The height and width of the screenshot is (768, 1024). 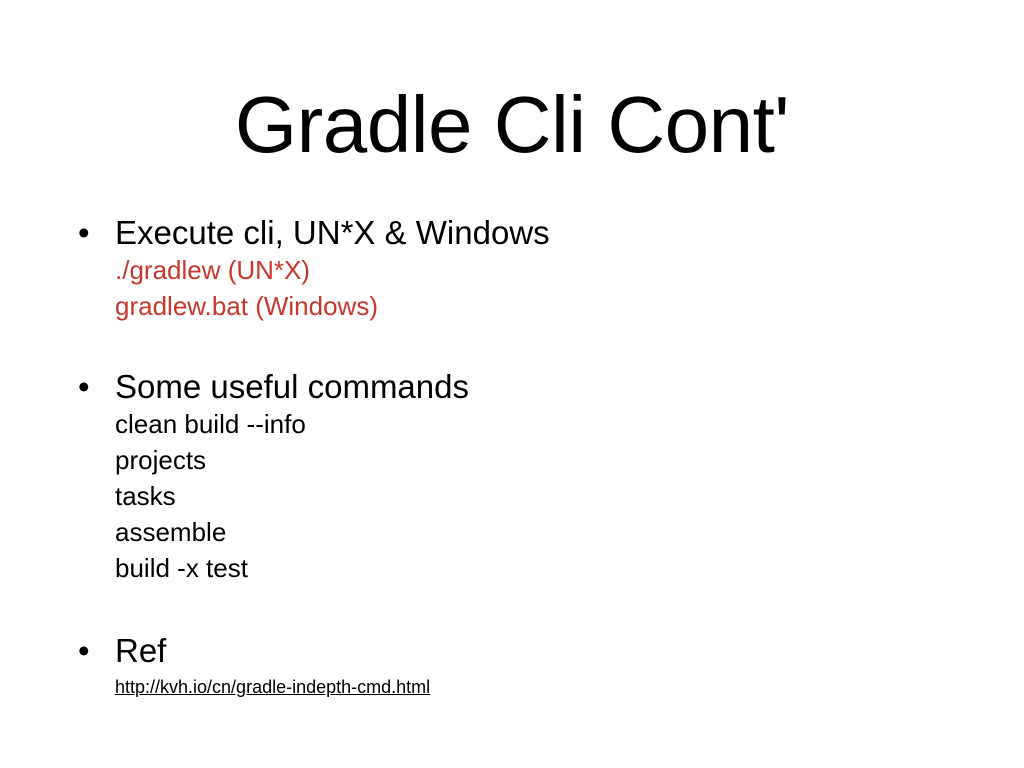 What do you see at coordinates (213, 270) in the screenshot?
I see `sub-item: ./gradlew (UN*X)` at bounding box center [213, 270].